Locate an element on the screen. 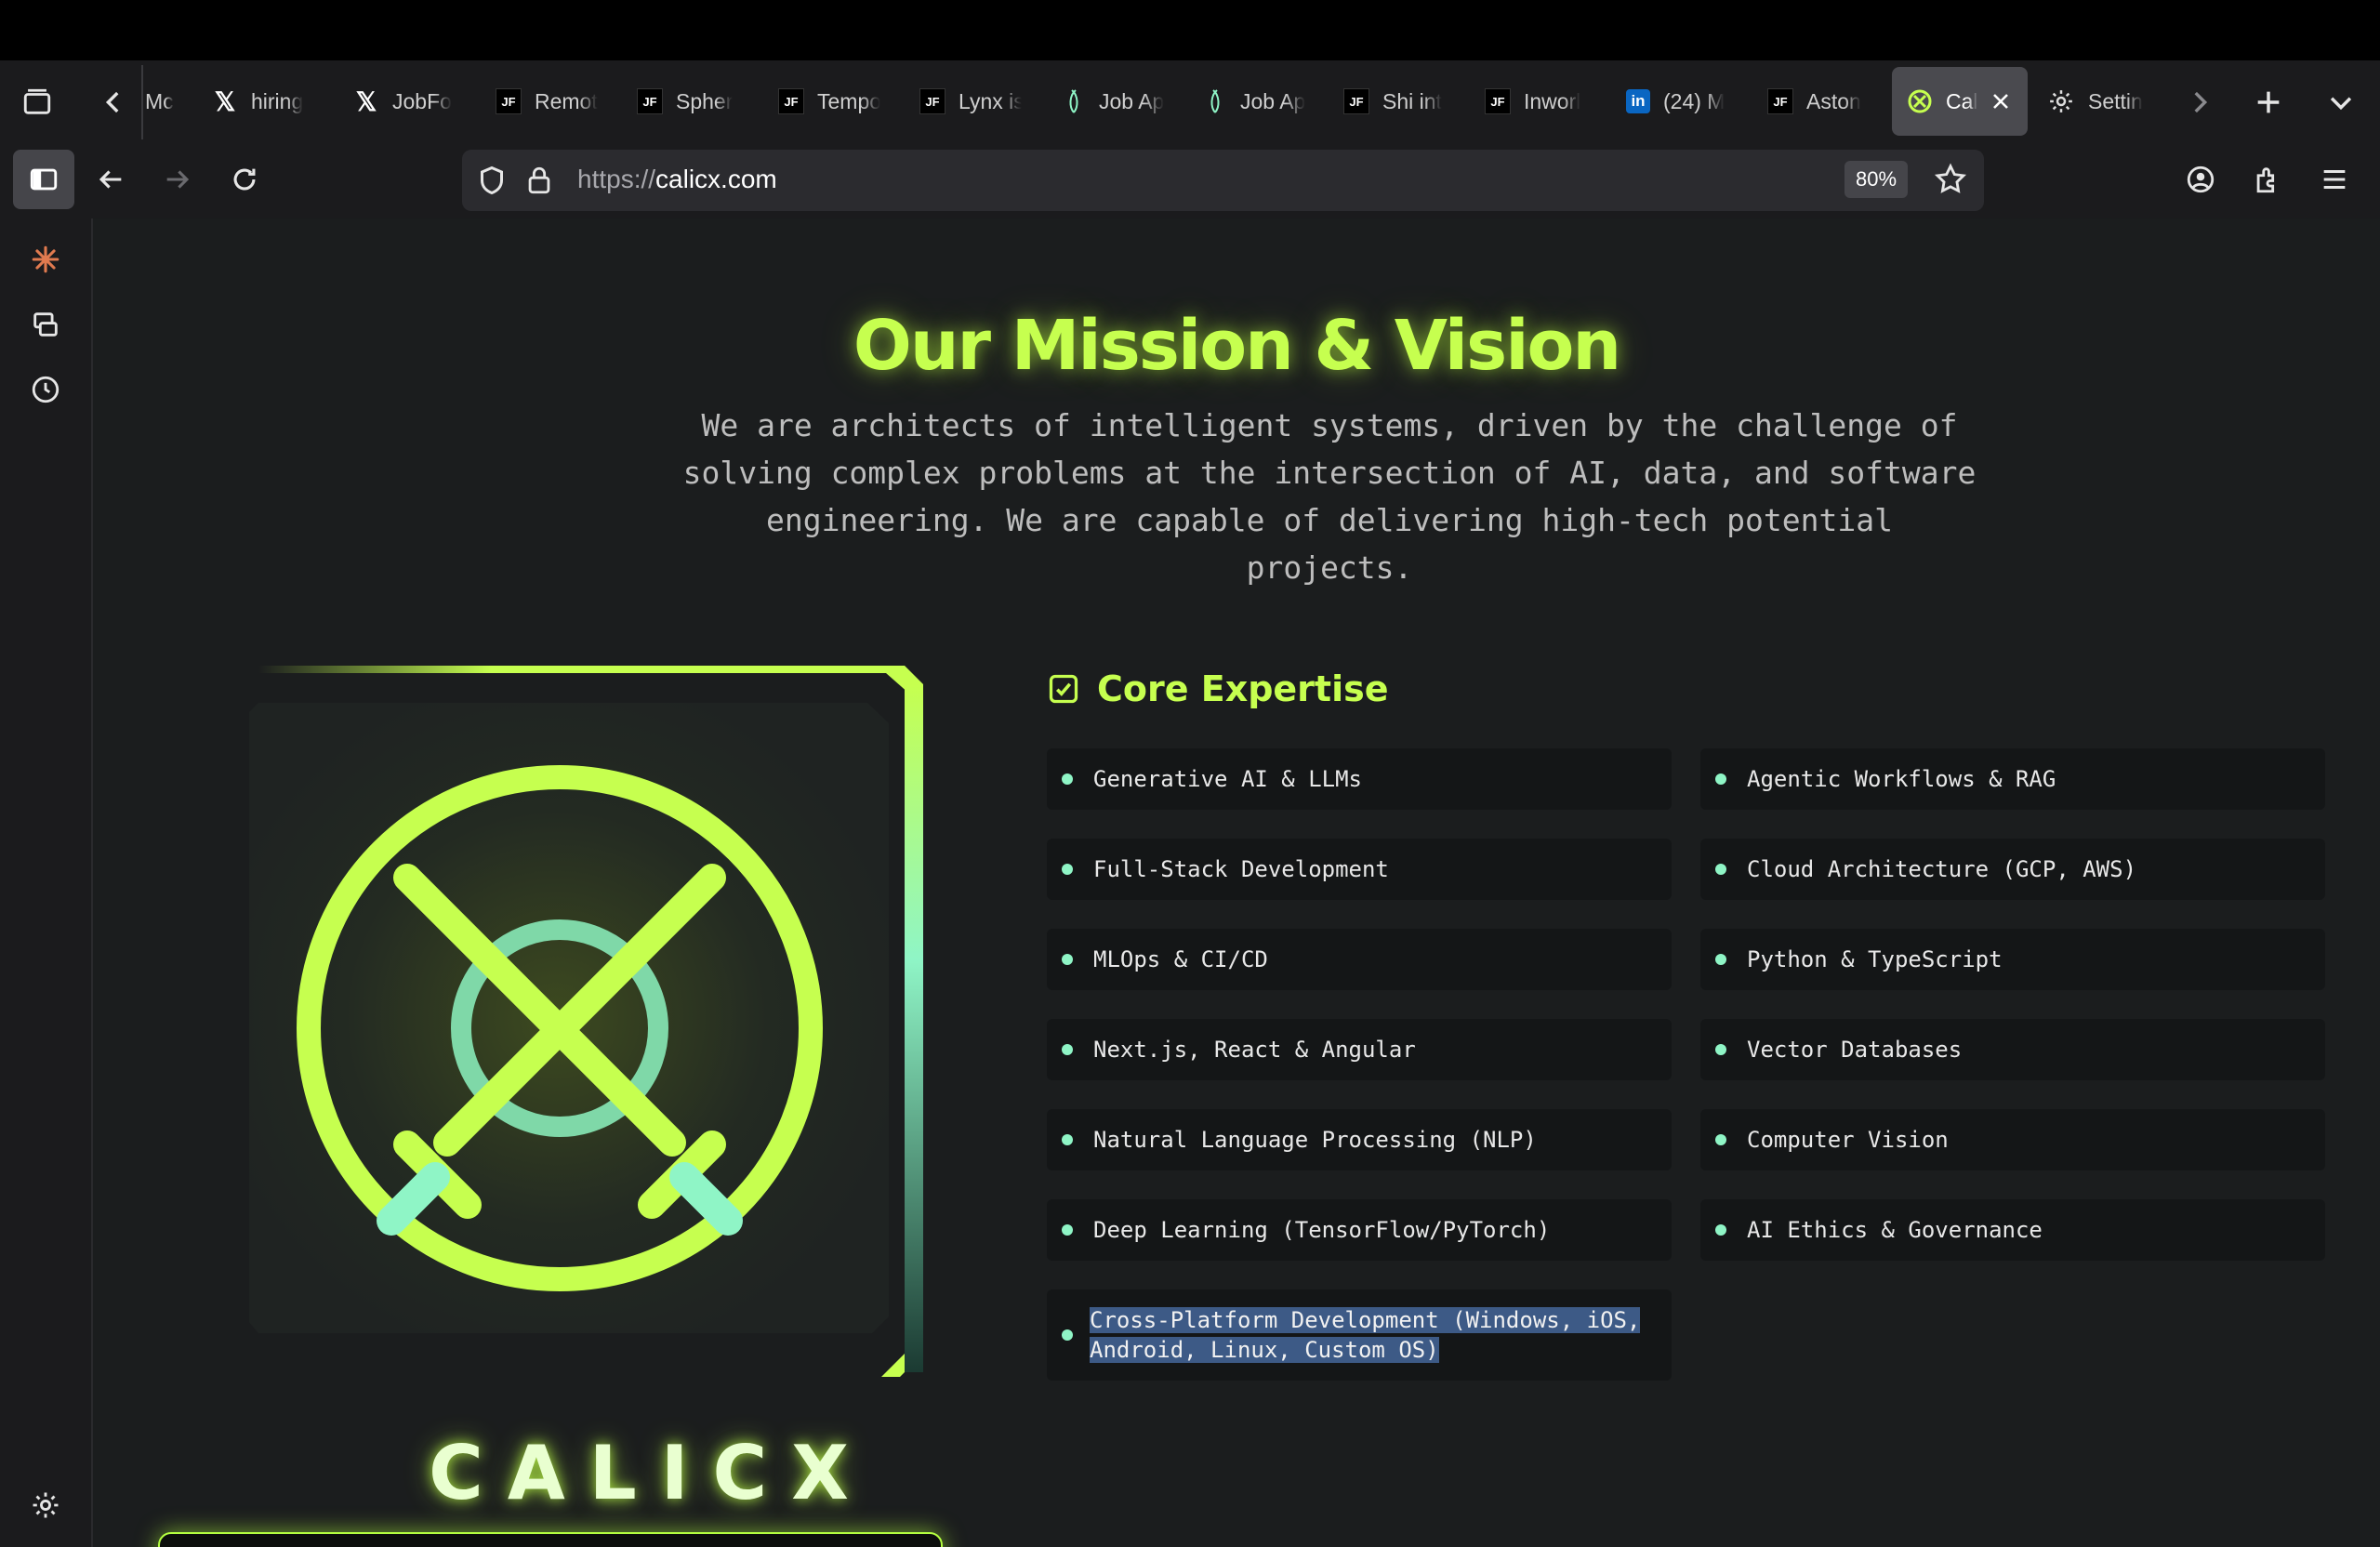 The width and height of the screenshot is (2380, 1547). logo-glow-bar is located at coordinates (550, 1539).